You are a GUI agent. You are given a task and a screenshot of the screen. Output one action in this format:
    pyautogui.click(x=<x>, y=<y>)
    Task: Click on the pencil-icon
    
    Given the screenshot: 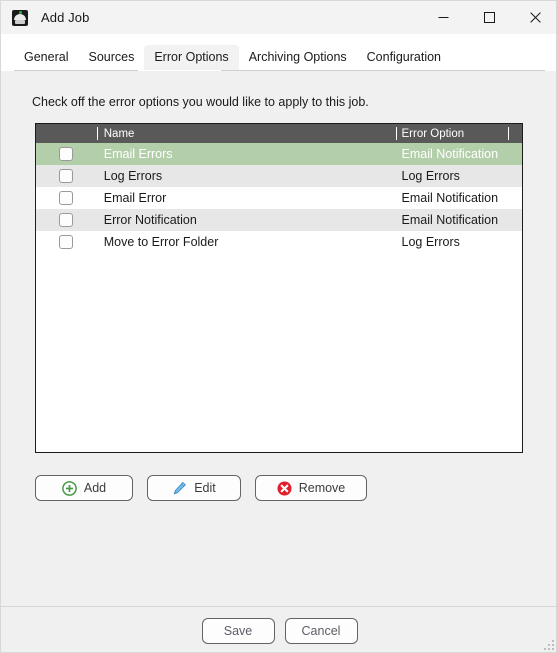 What is the action you would take?
    pyautogui.click(x=180, y=487)
    